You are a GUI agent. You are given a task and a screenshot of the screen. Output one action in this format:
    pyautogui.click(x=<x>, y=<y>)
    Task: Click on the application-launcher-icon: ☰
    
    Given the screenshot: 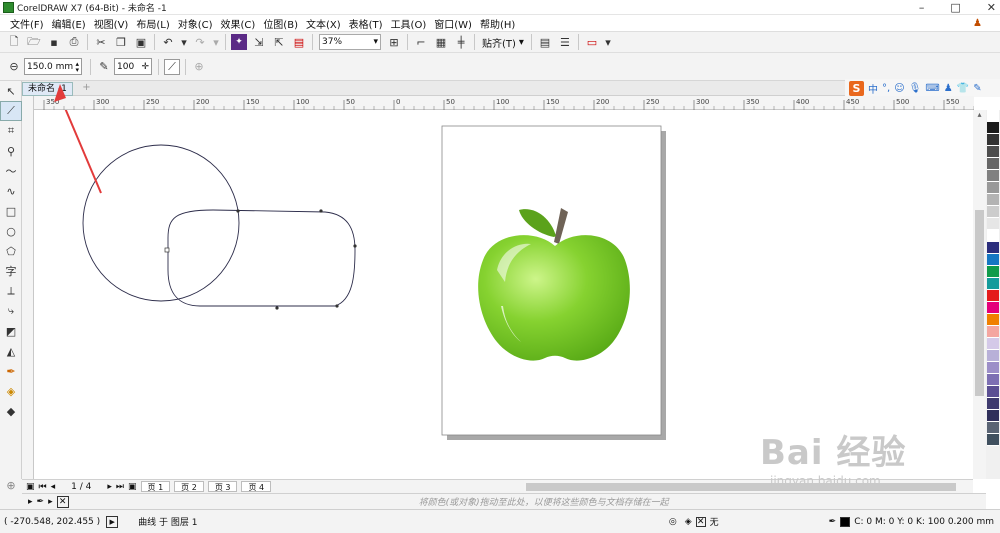 What is the action you would take?
    pyautogui.click(x=565, y=42)
    